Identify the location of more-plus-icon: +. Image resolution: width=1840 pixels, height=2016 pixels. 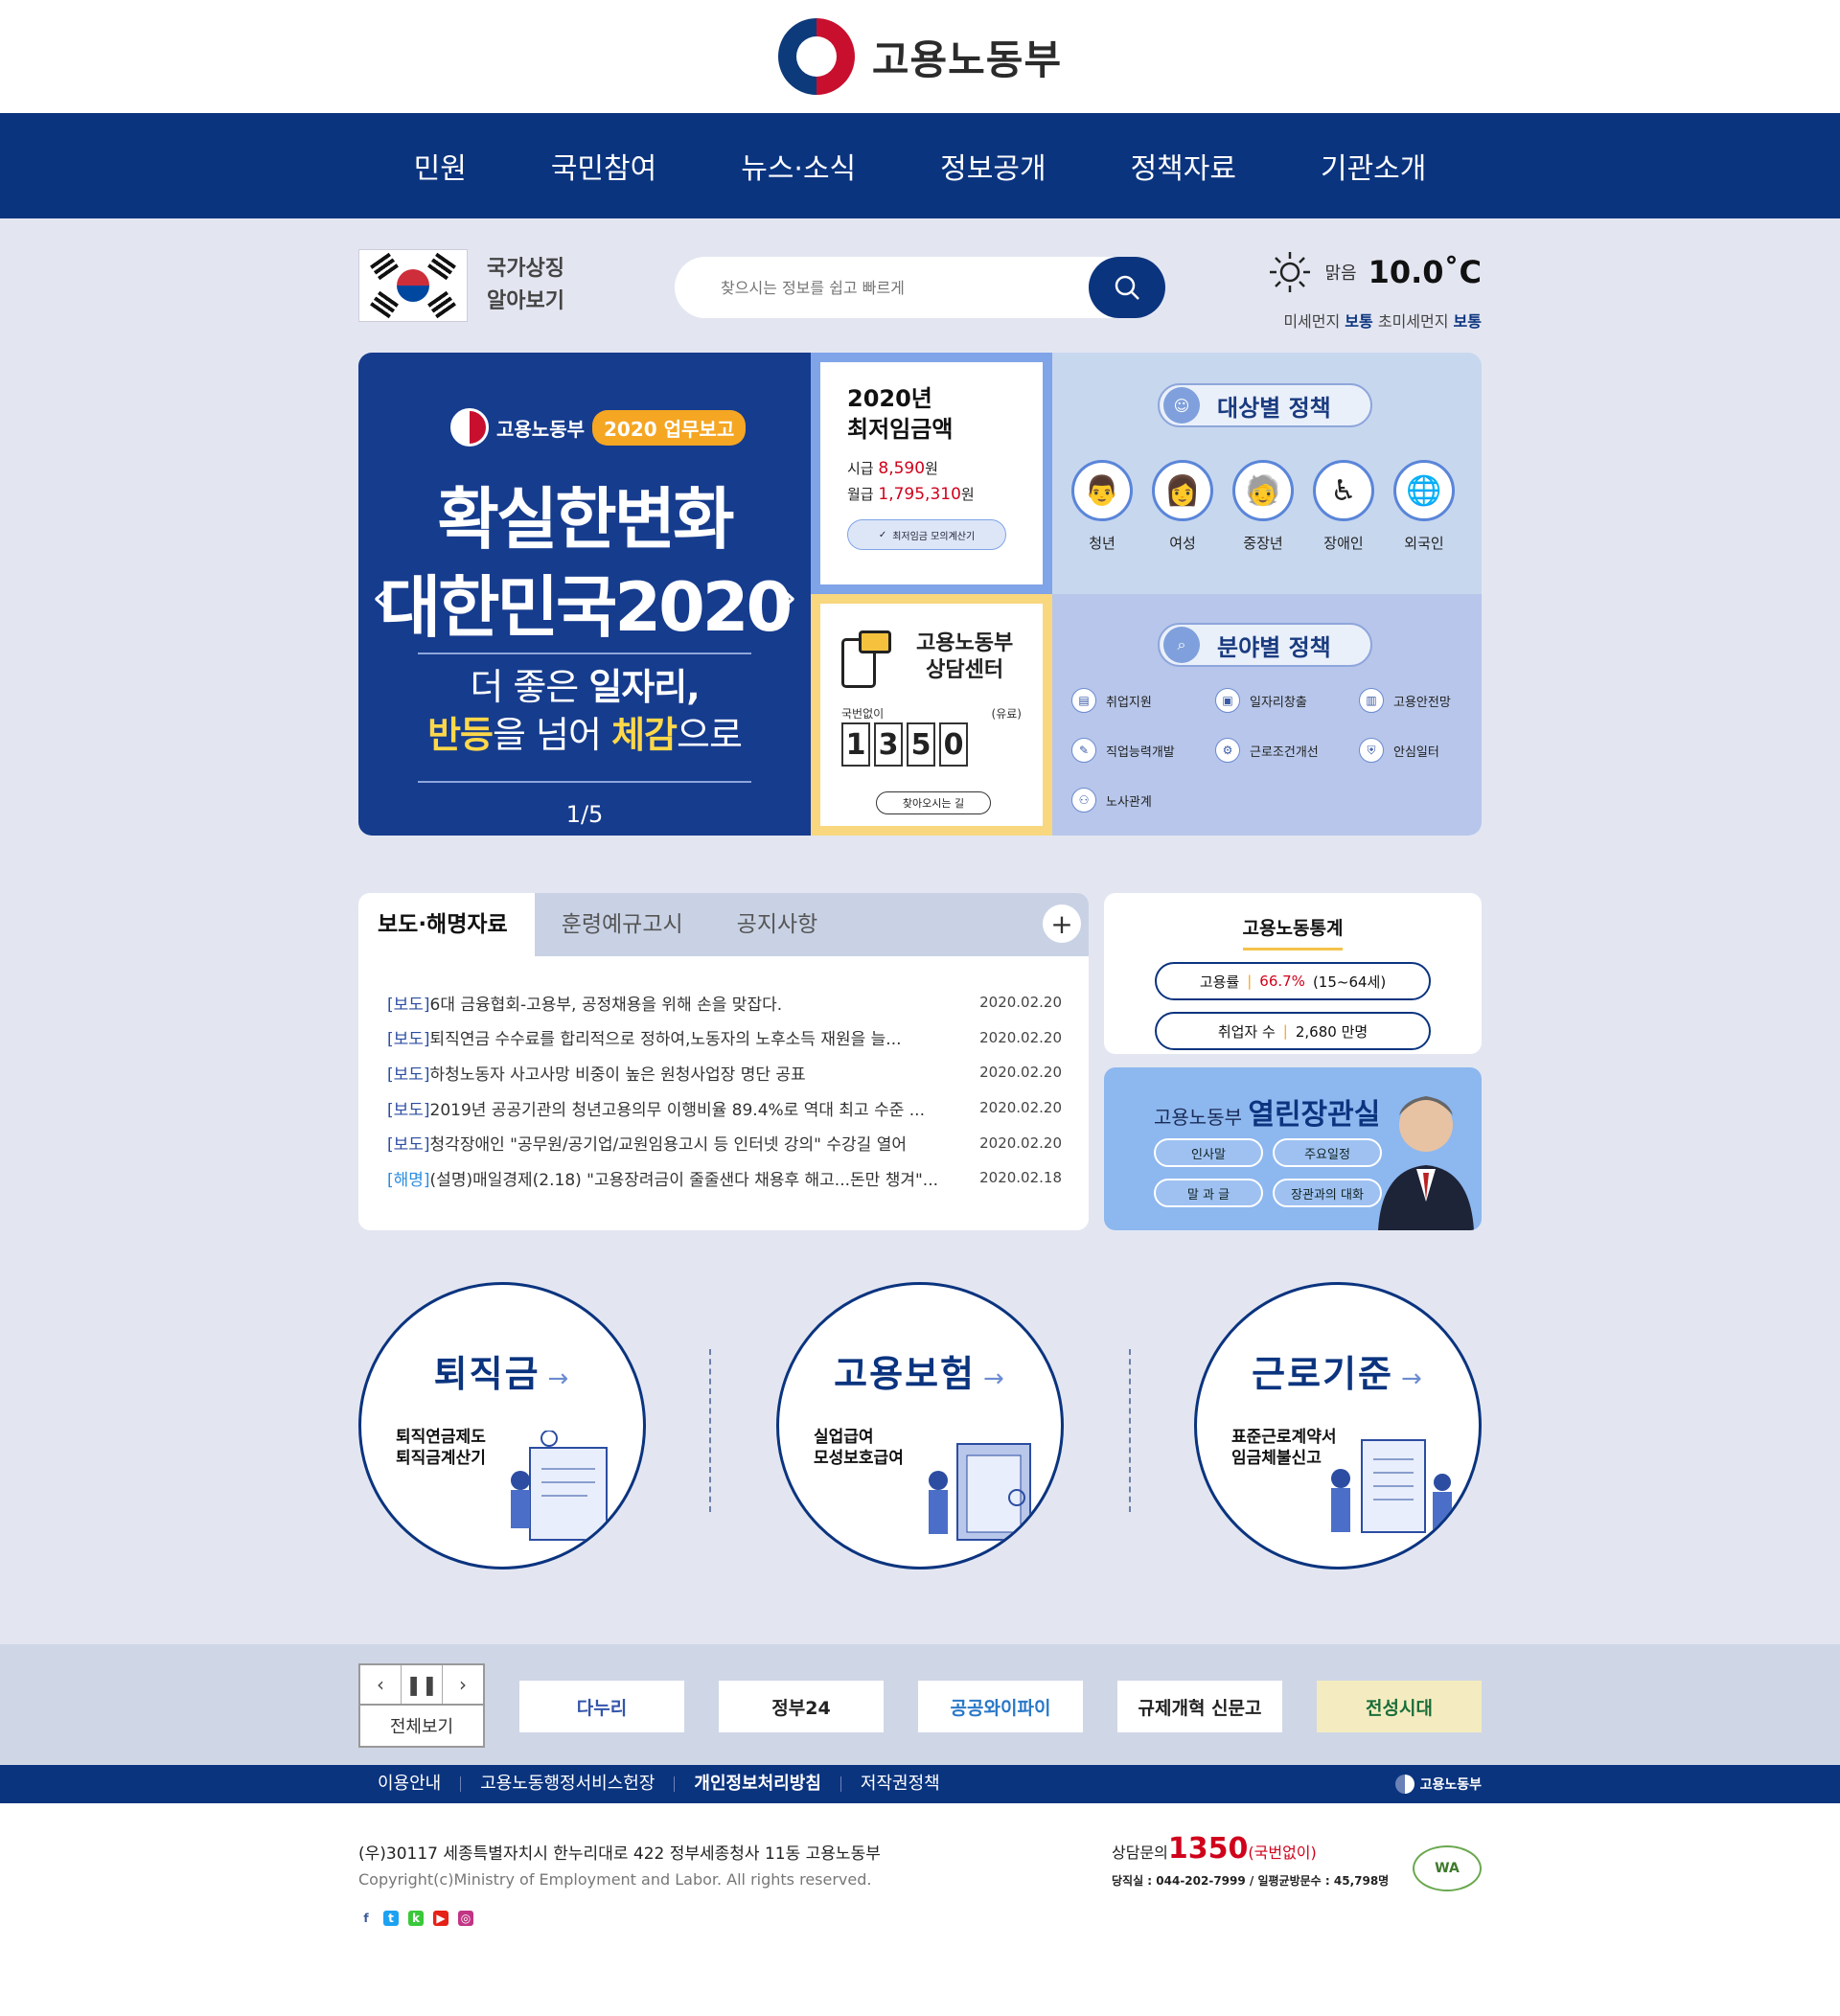
(1062, 924).